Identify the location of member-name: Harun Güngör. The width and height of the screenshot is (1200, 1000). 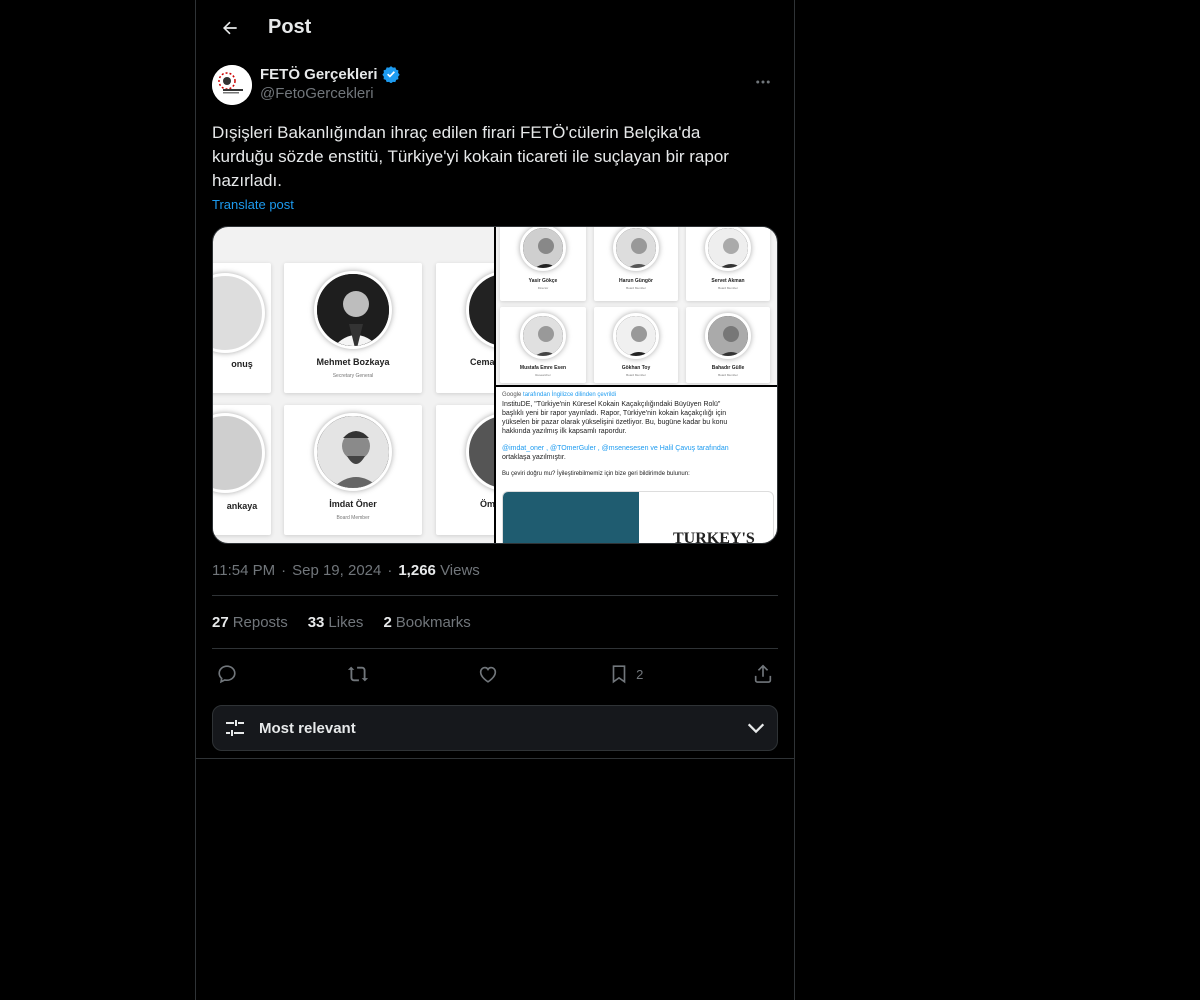
(636, 281).